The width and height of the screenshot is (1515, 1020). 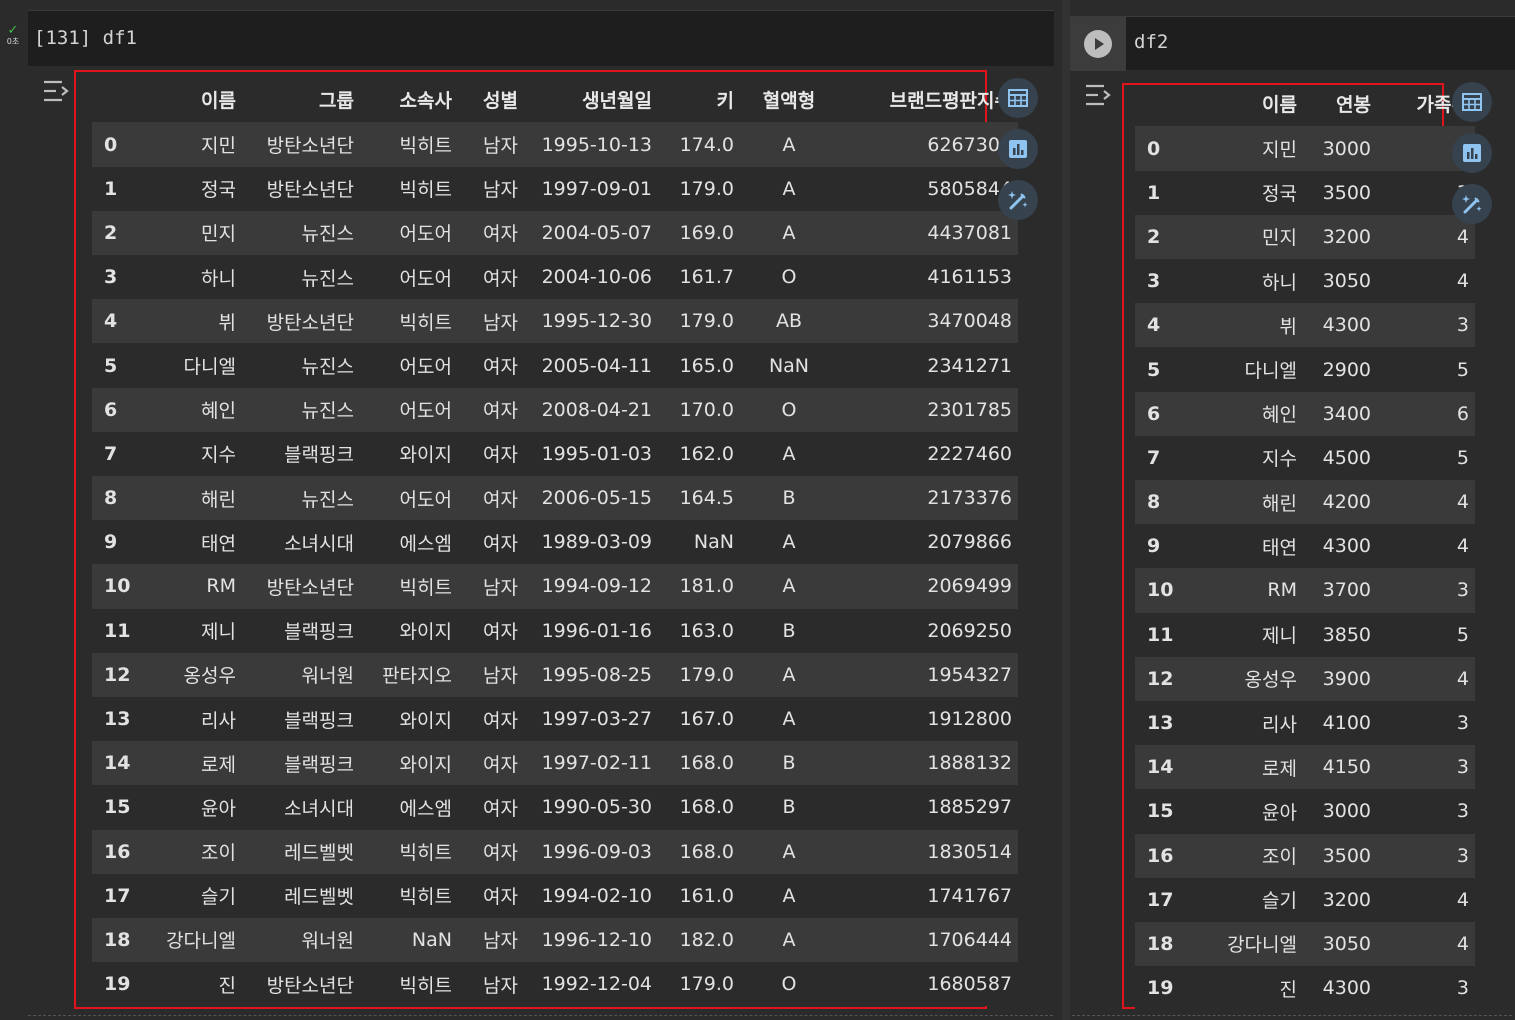 I want to click on table-cell: 1996-01-16, so click(x=596, y=630).